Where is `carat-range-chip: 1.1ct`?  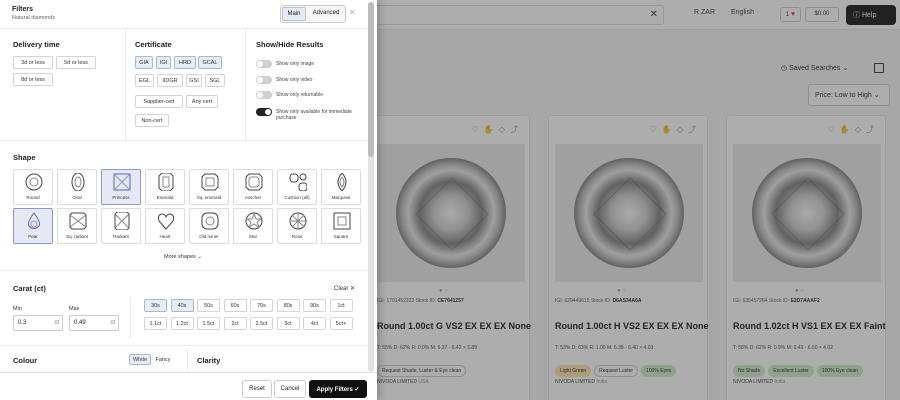
carat-range-chip: 1.1ct is located at coordinates (155, 323).